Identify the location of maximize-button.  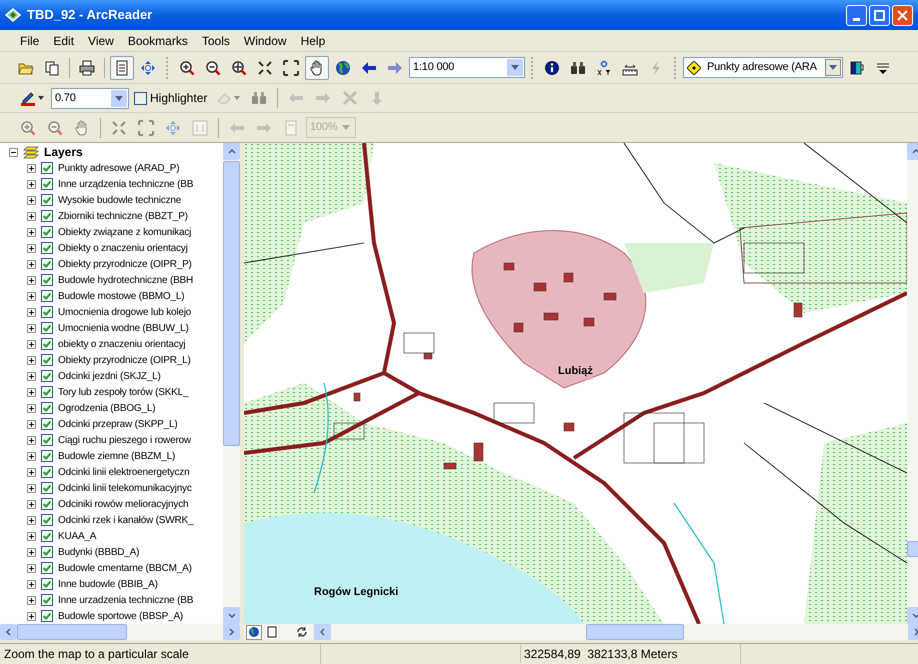
(879, 15).